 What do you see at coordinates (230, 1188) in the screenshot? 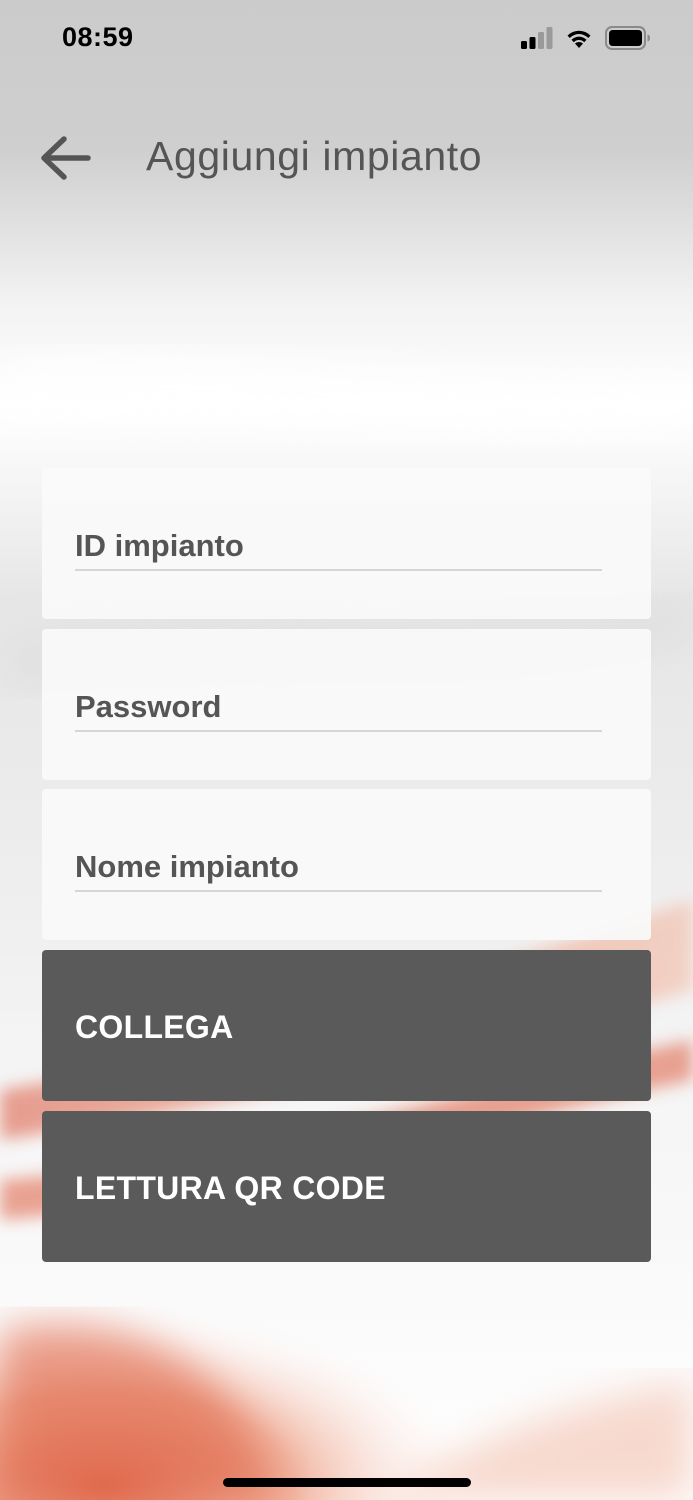
I see `qr-code-button-label: LETTURA QR CODE` at bounding box center [230, 1188].